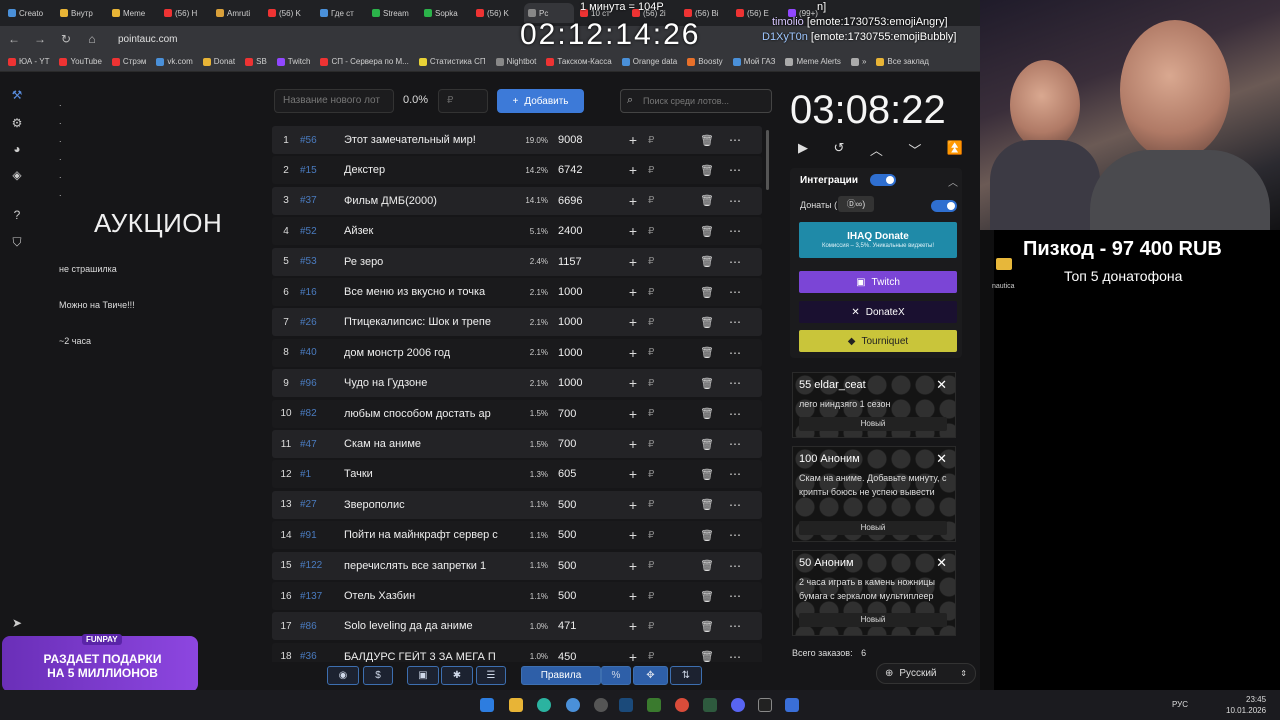  What do you see at coordinates (423, 675) in the screenshot?
I see `save-button: ▣` at bounding box center [423, 675].